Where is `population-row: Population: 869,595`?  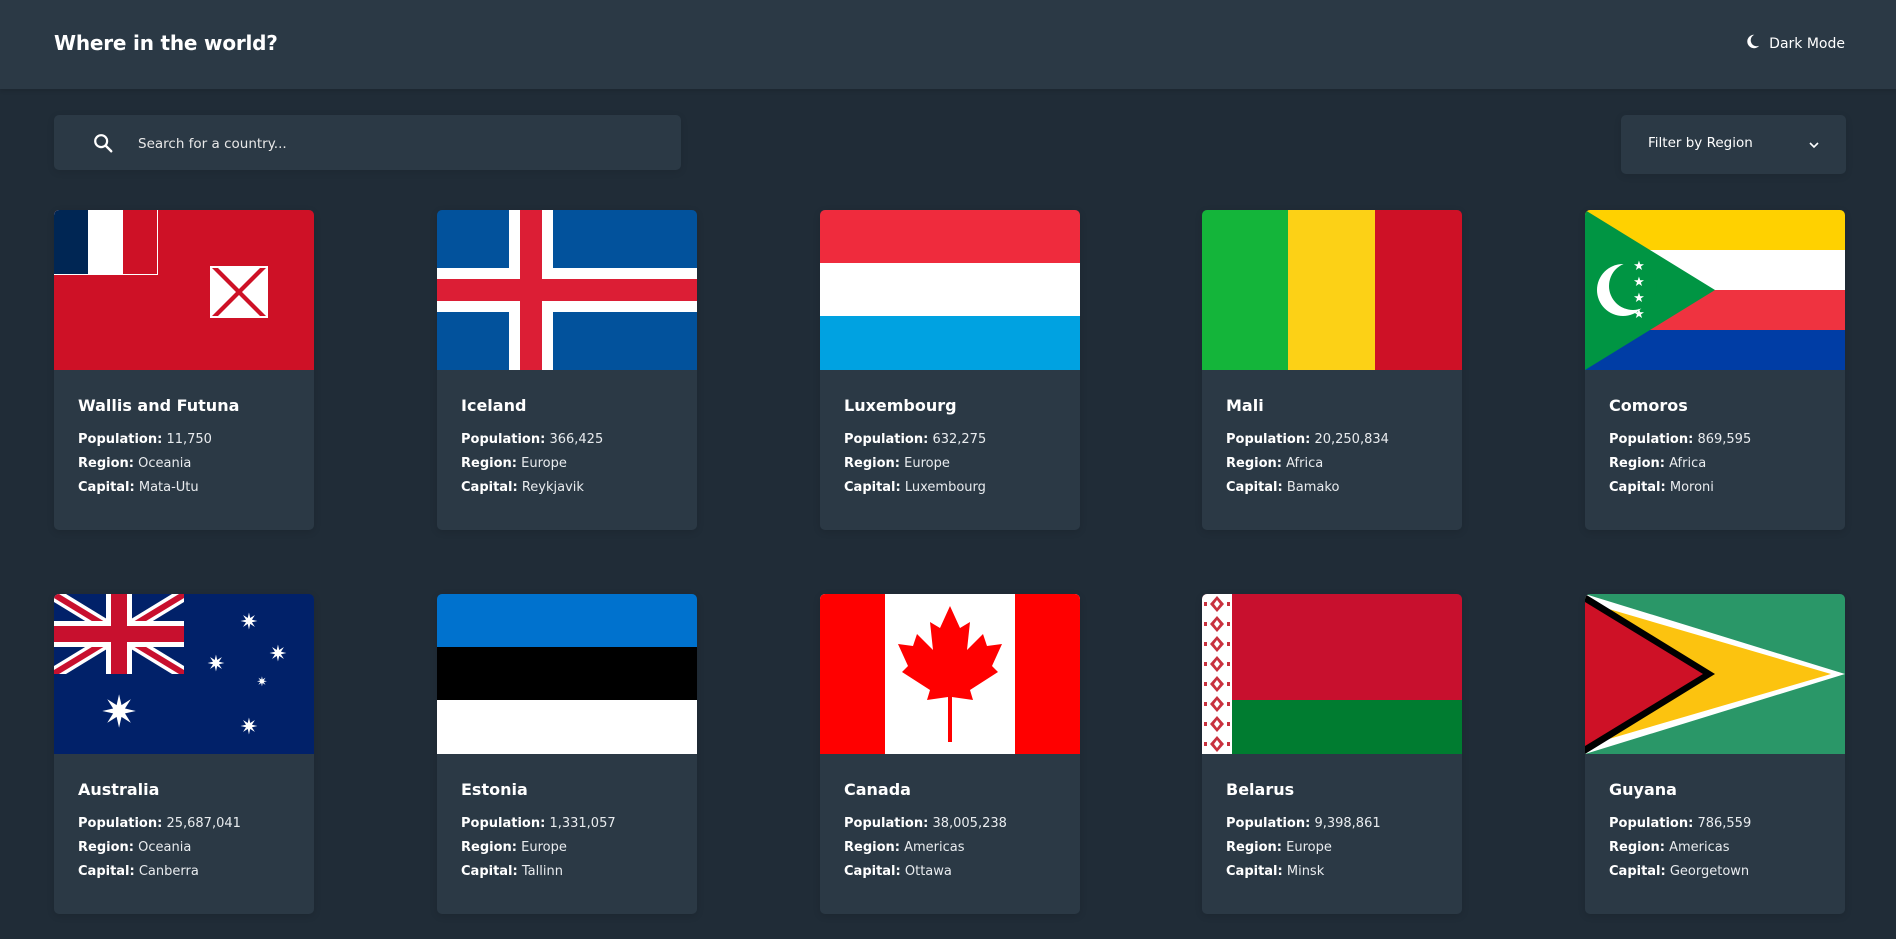
population-row: Population: 869,595 is located at coordinates (1680, 439).